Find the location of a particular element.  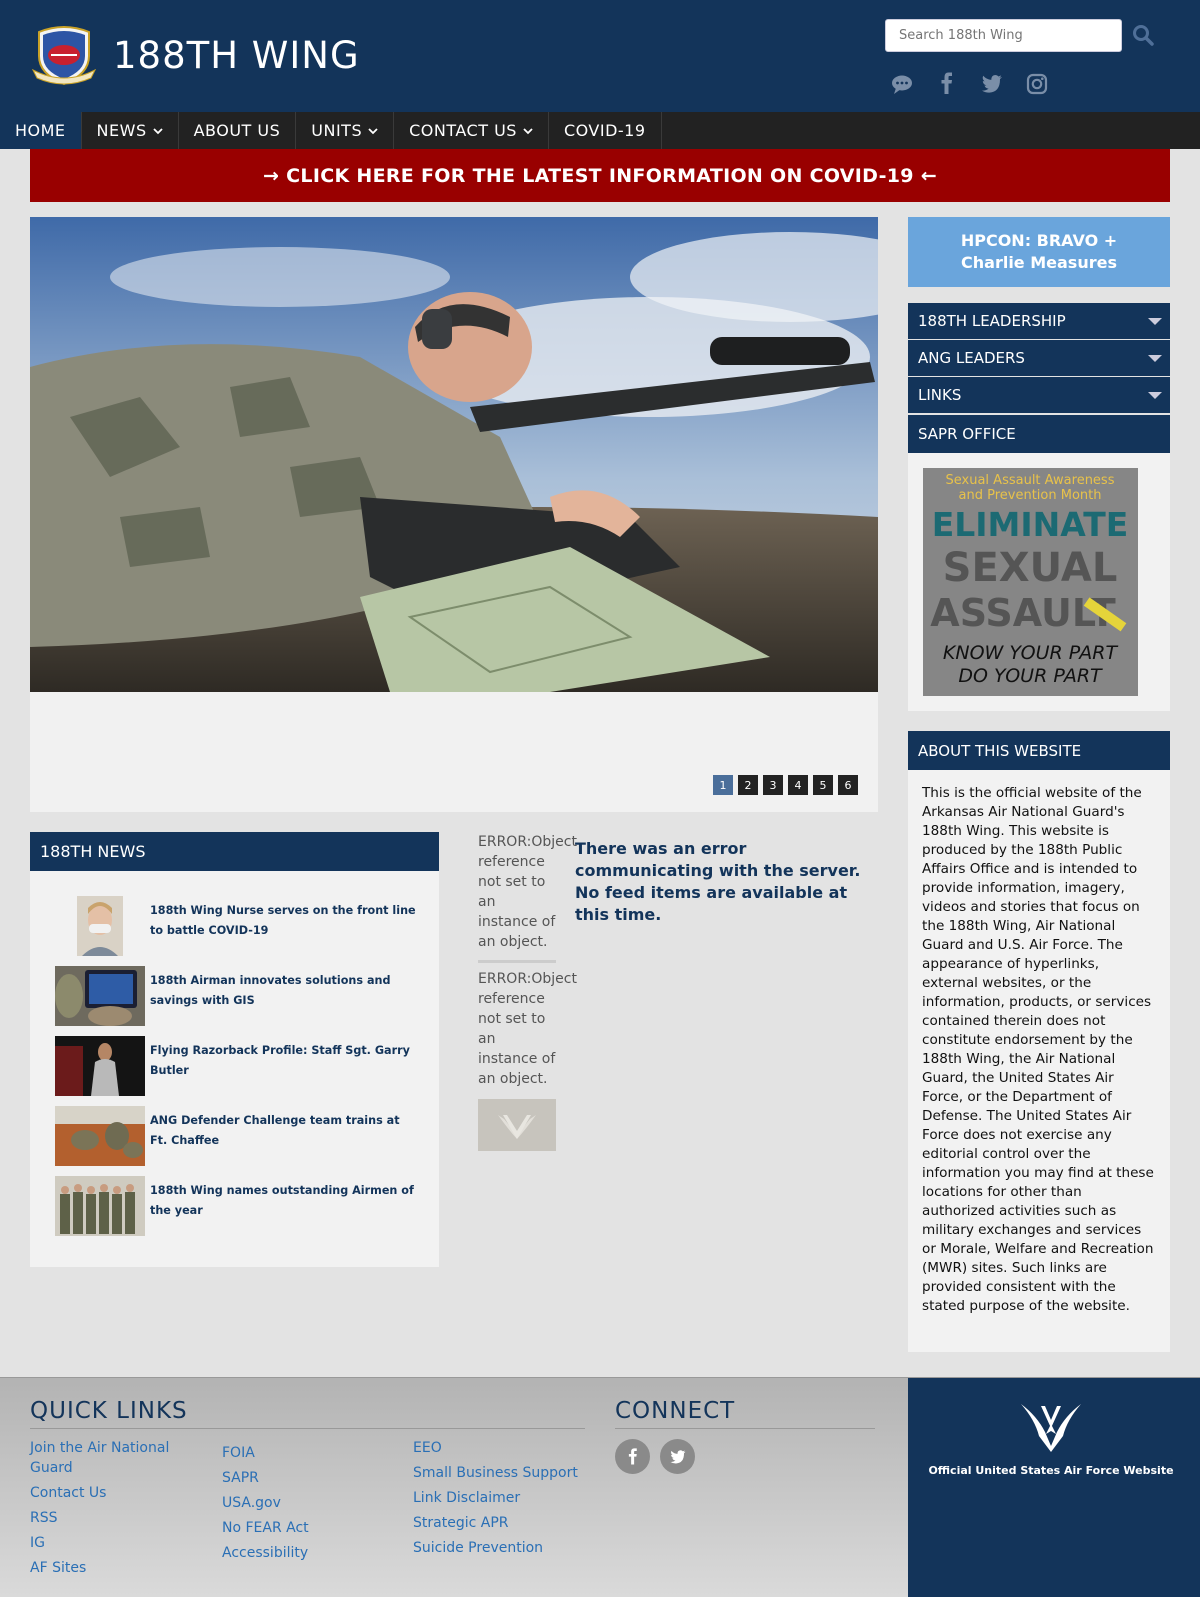

nav-covid-19: COVID-19 is located at coordinates (605, 130).